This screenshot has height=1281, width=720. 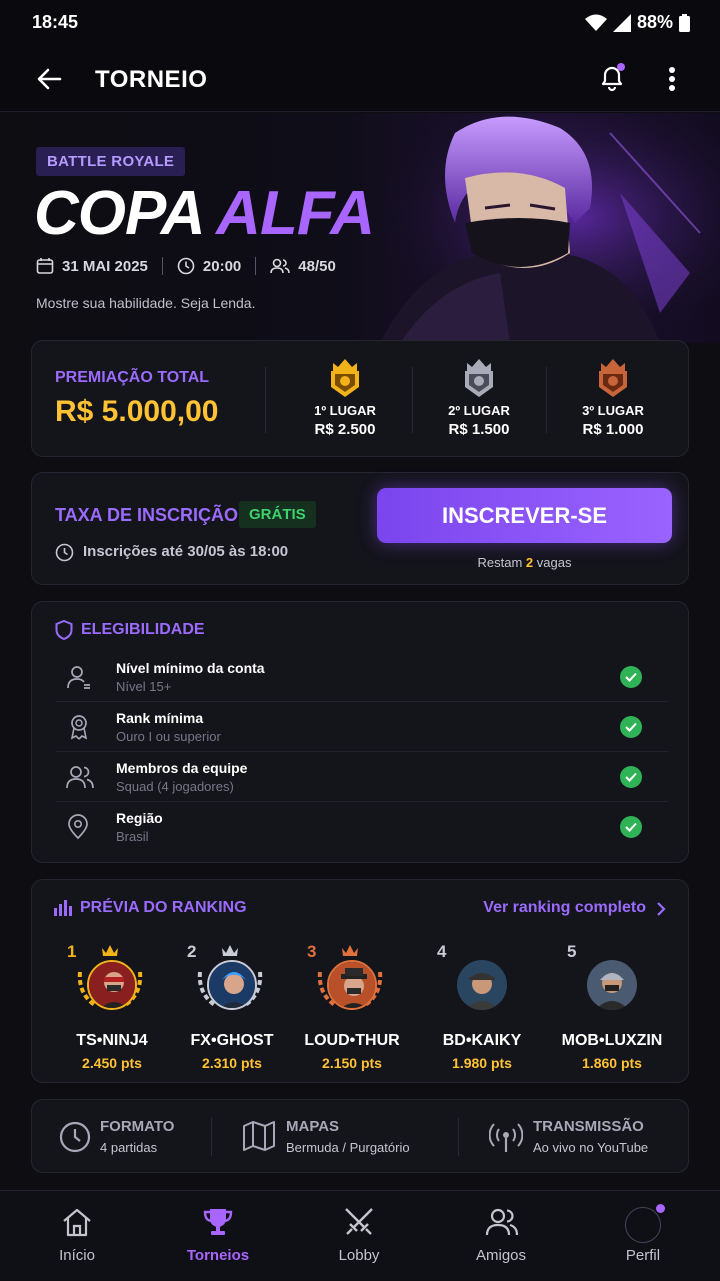 I want to click on ranking-player-name: BD•KAIKY, so click(x=482, y=1040).